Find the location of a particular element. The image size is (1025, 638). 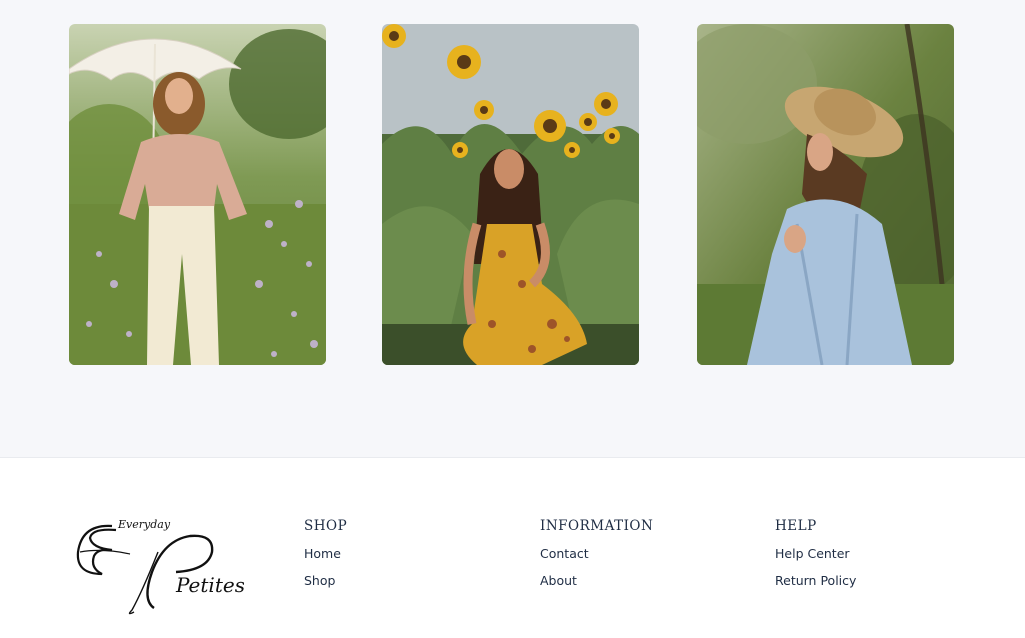

woman-with-lace-parasol-photo is located at coordinates (197, 194).